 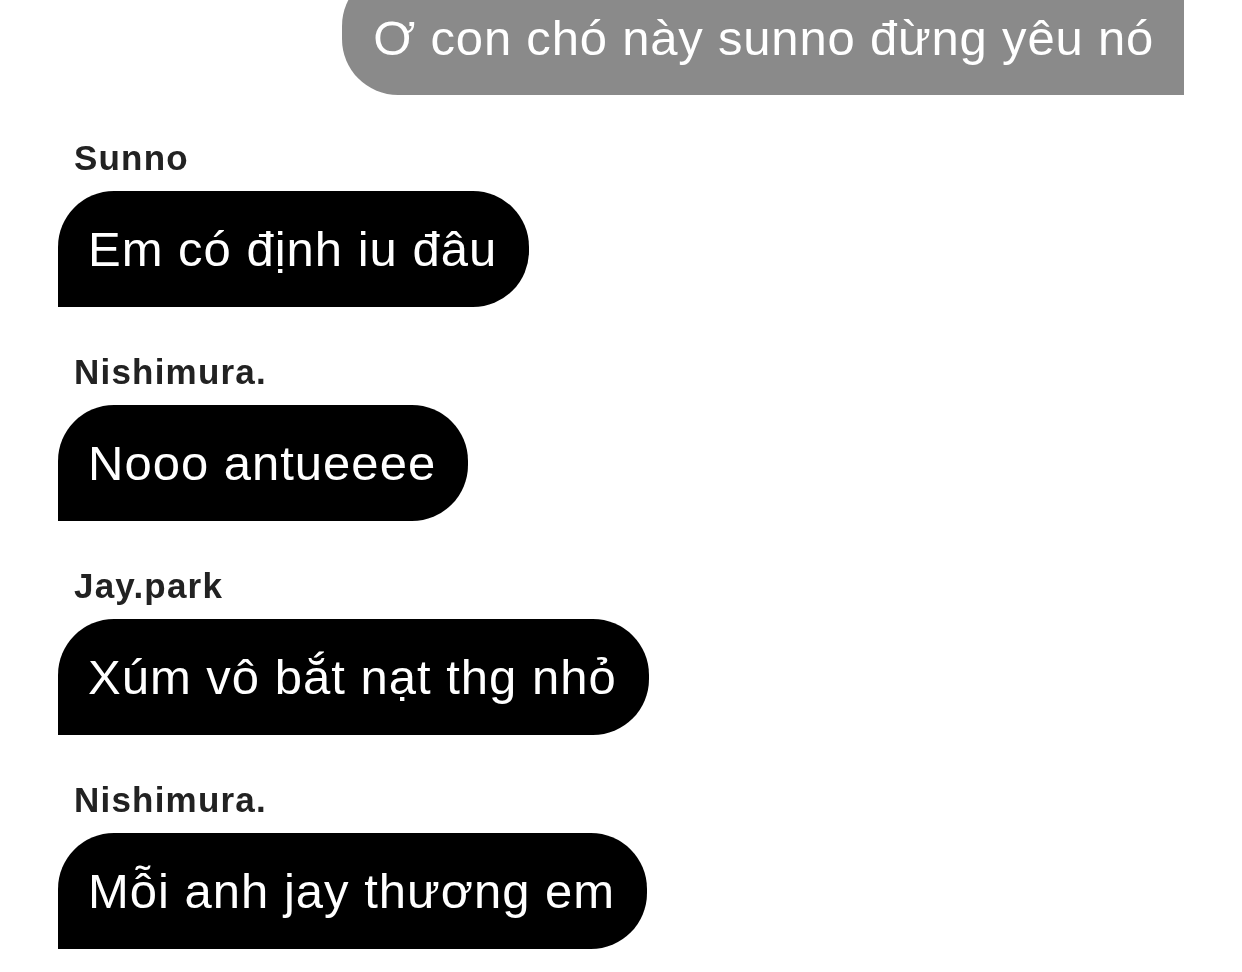 I want to click on message-bubble: Nooo antueeee, so click(x=263, y=463).